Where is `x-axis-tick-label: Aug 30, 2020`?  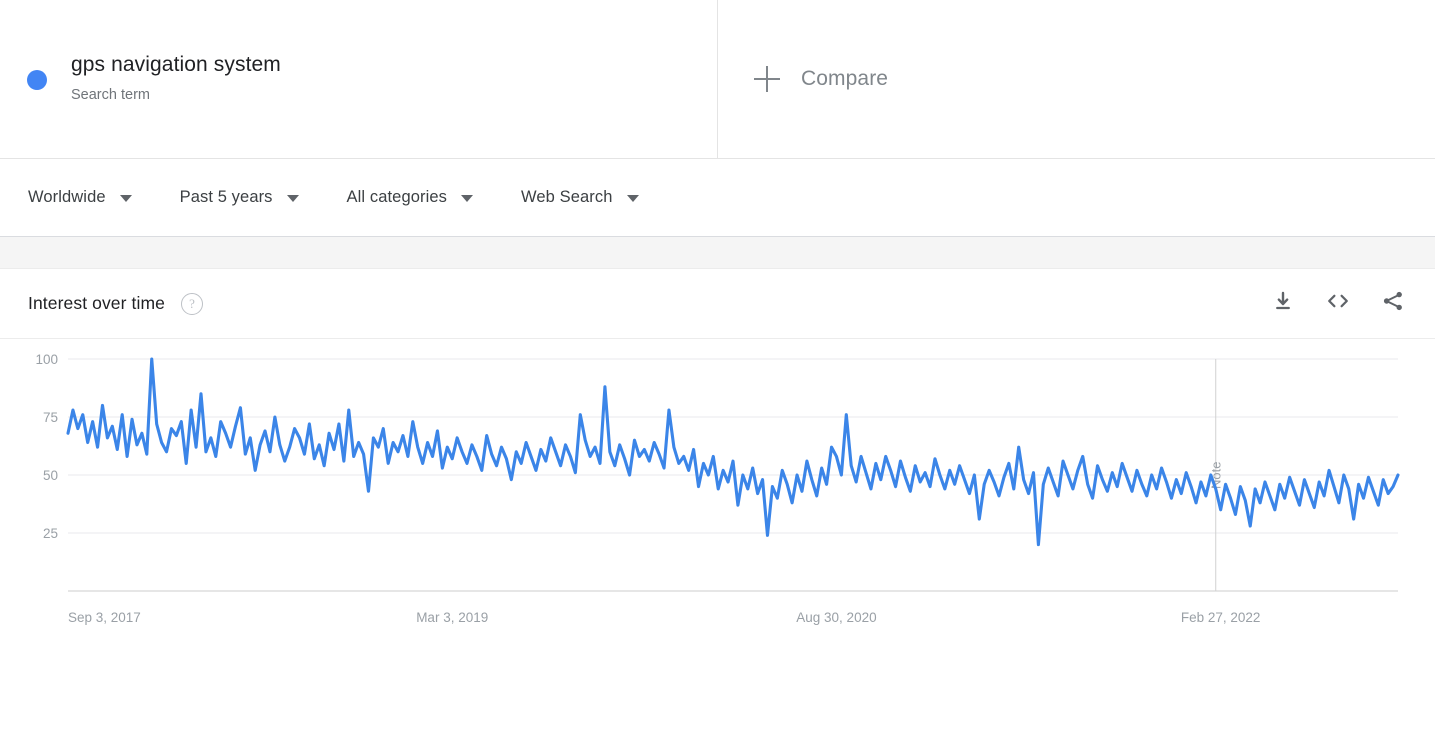
x-axis-tick-label: Aug 30, 2020 is located at coordinates (836, 617).